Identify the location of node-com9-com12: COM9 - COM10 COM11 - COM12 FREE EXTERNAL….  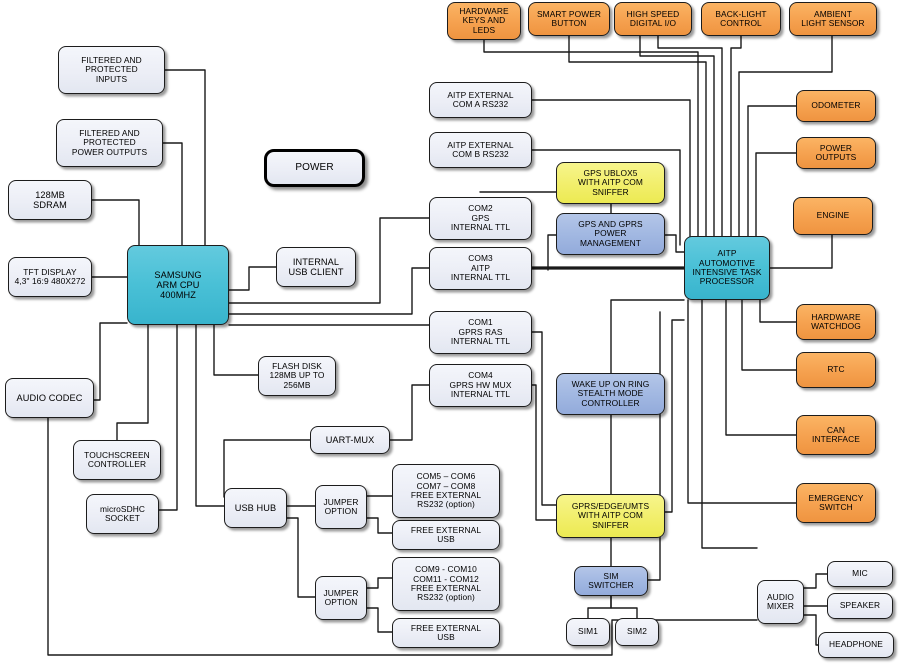
(446, 584).